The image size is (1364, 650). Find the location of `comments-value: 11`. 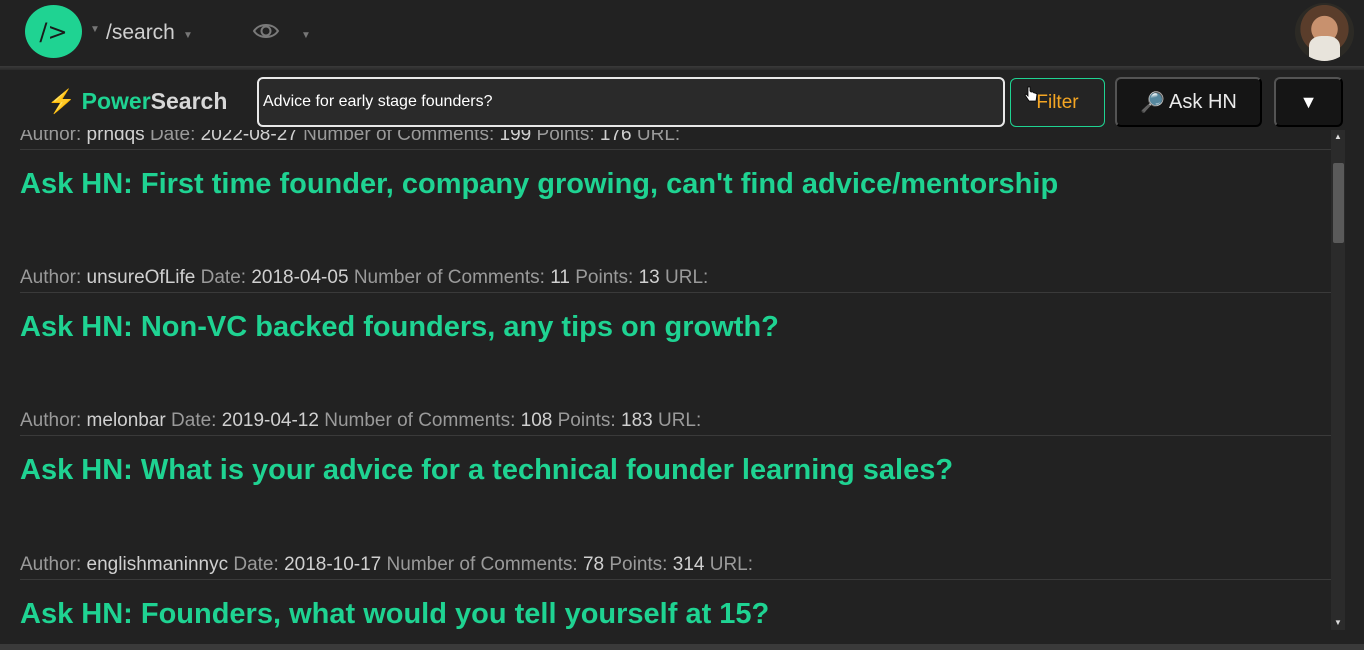

comments-value: 11 is located at coordinates (560, 277).